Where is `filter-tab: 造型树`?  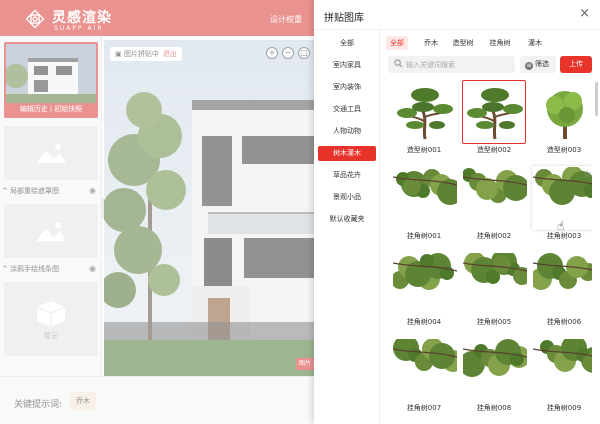
filter-tab: 造型树 is located at coordinates (463, 43).